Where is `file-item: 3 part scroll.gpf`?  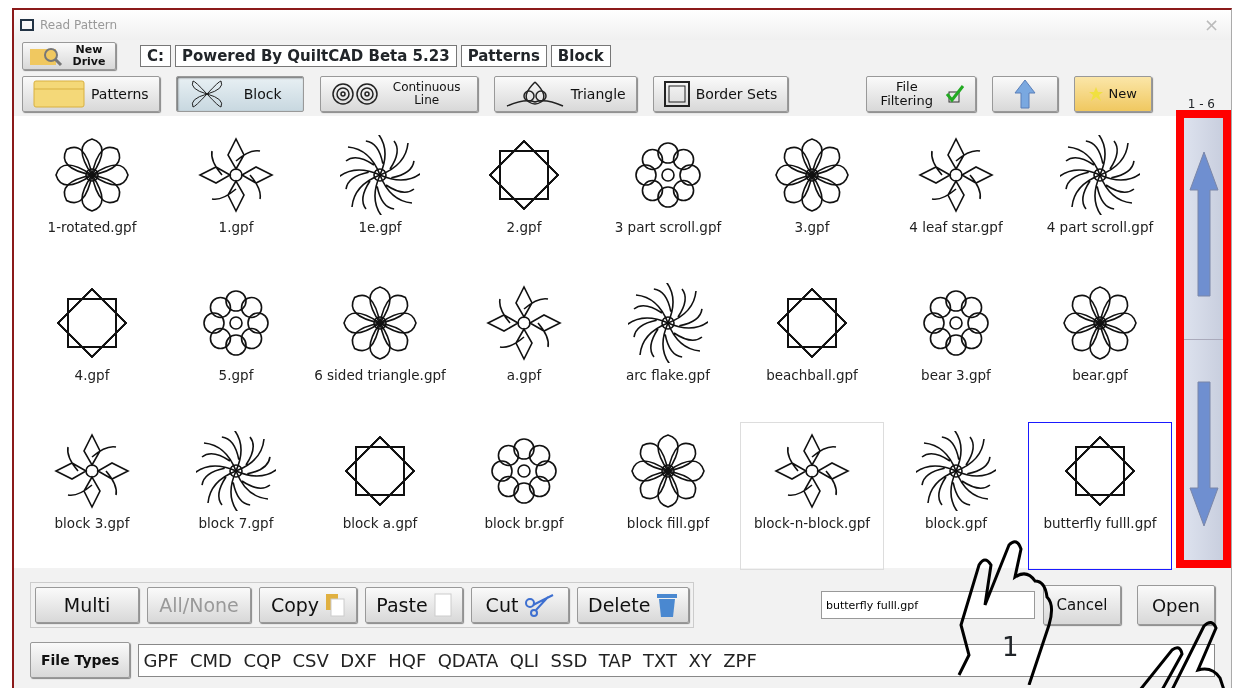
file-item: 3 part scroll.gpf is located at coordinates (668, 200).